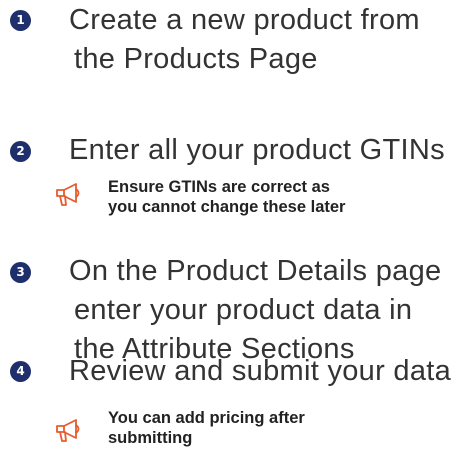  I want to click on step-text-line: Review and submit your data, so click(260, 371).